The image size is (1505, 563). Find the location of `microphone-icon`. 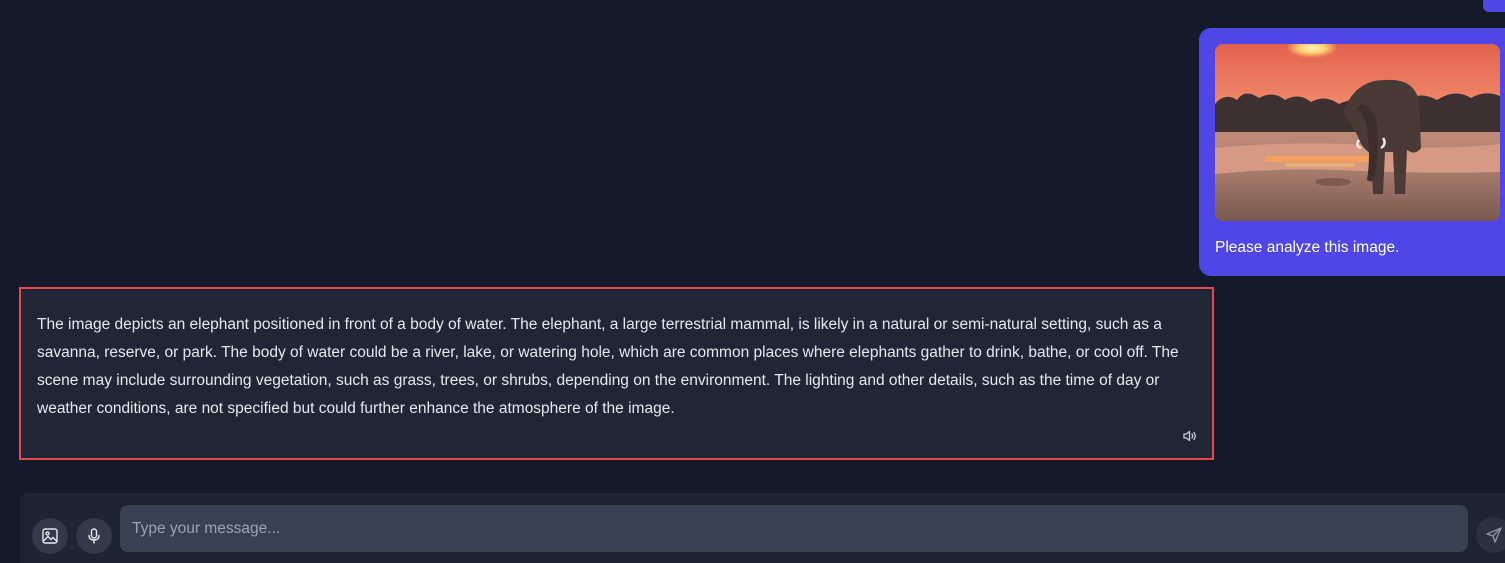

microphone-icon is located at coordinates (94, 536).